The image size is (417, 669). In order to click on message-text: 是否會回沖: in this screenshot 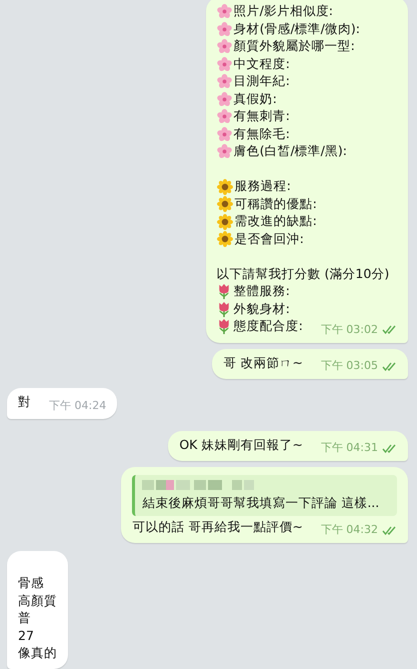, I will do `click(269, 239)`.